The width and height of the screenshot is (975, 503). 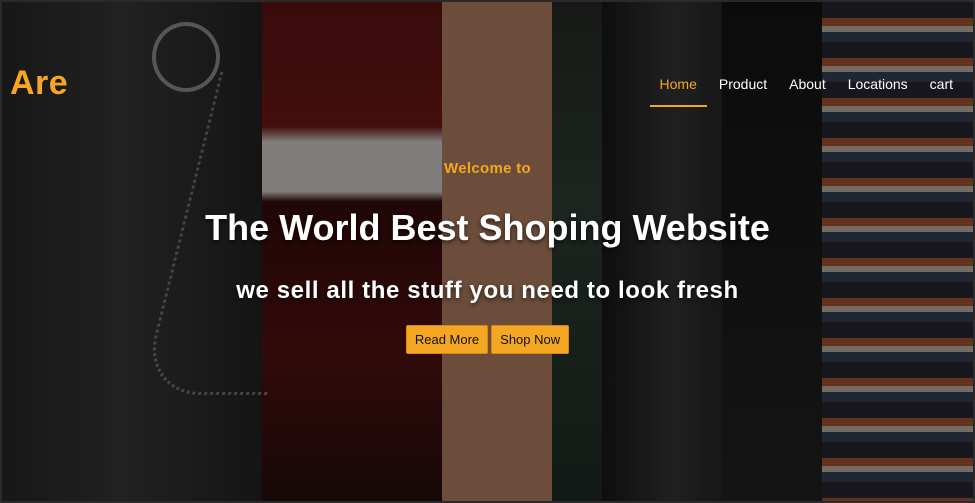 What do you see at coordinates (807, 88) in the screenshot?
I see `nav-about: About` at bounding box center [807, 88].